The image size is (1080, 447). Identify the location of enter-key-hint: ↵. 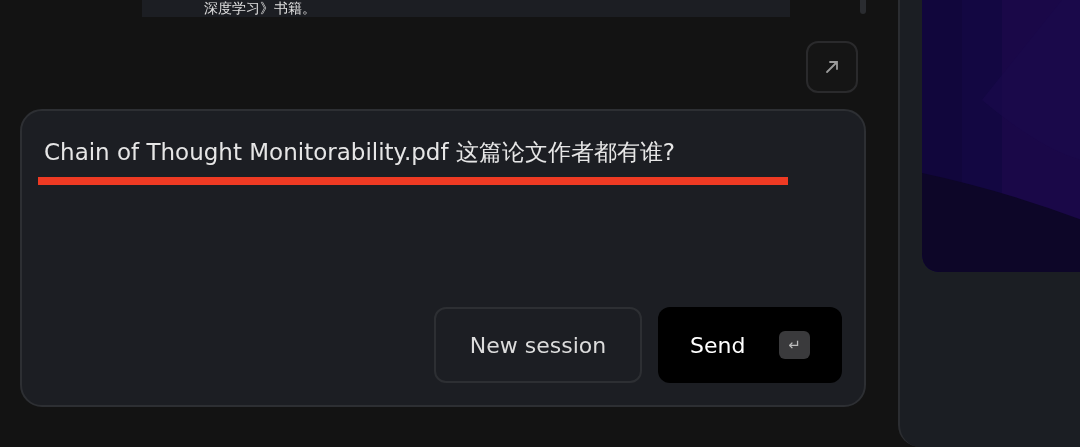
(794, 345).